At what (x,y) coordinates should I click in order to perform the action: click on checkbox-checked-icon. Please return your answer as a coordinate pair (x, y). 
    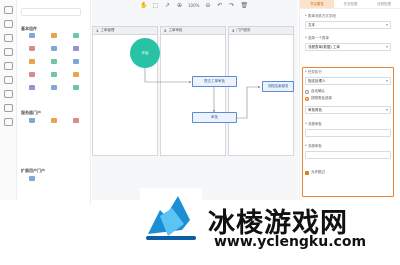
    Looking at the image, I should click on (307, 172).